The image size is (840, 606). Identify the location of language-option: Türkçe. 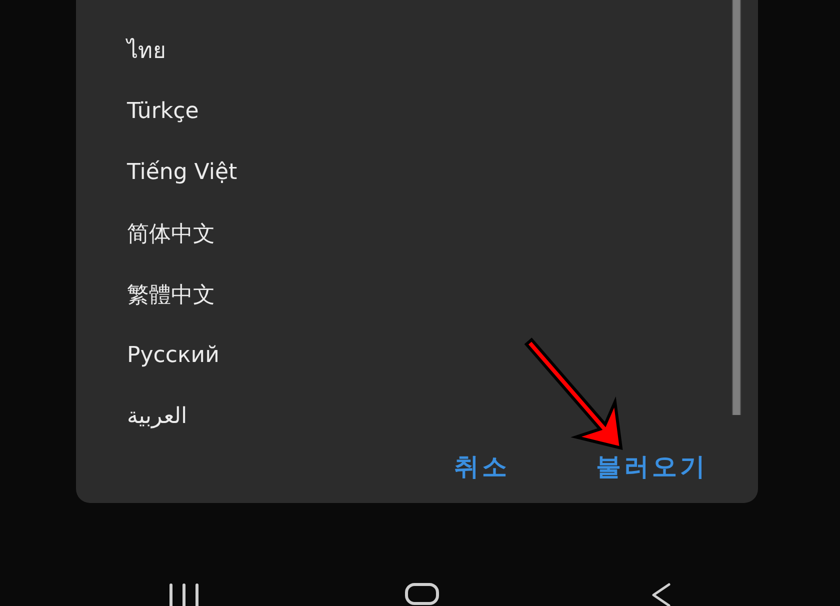
(163, 111).